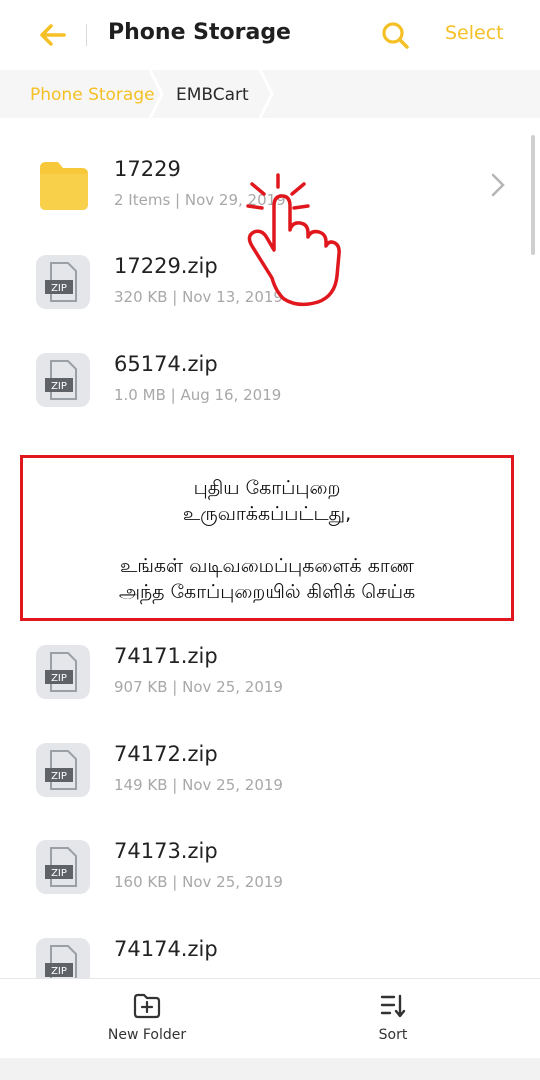 This screenshot has width=540, height=1080. Describe the element at coordinates (212, 95) in the screenshot. I see `breadcrumb-item-embcart: EMBCart` at that location.